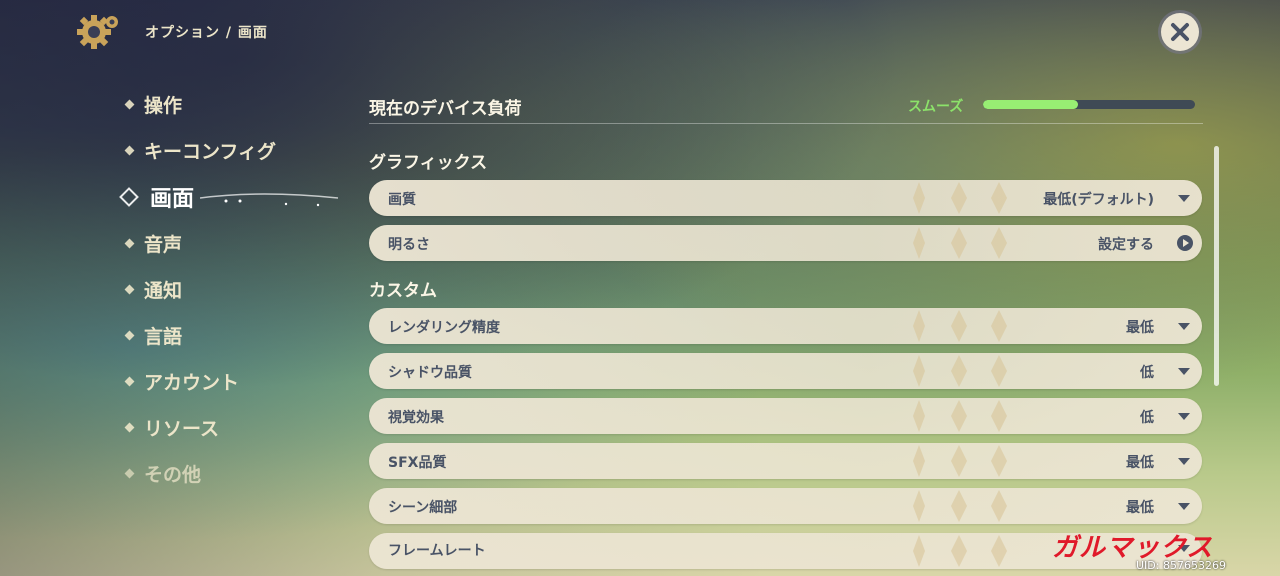 This screenshot has width=1280, height=576. I want to click on setting-label: フレームレート, so click(437, 551).